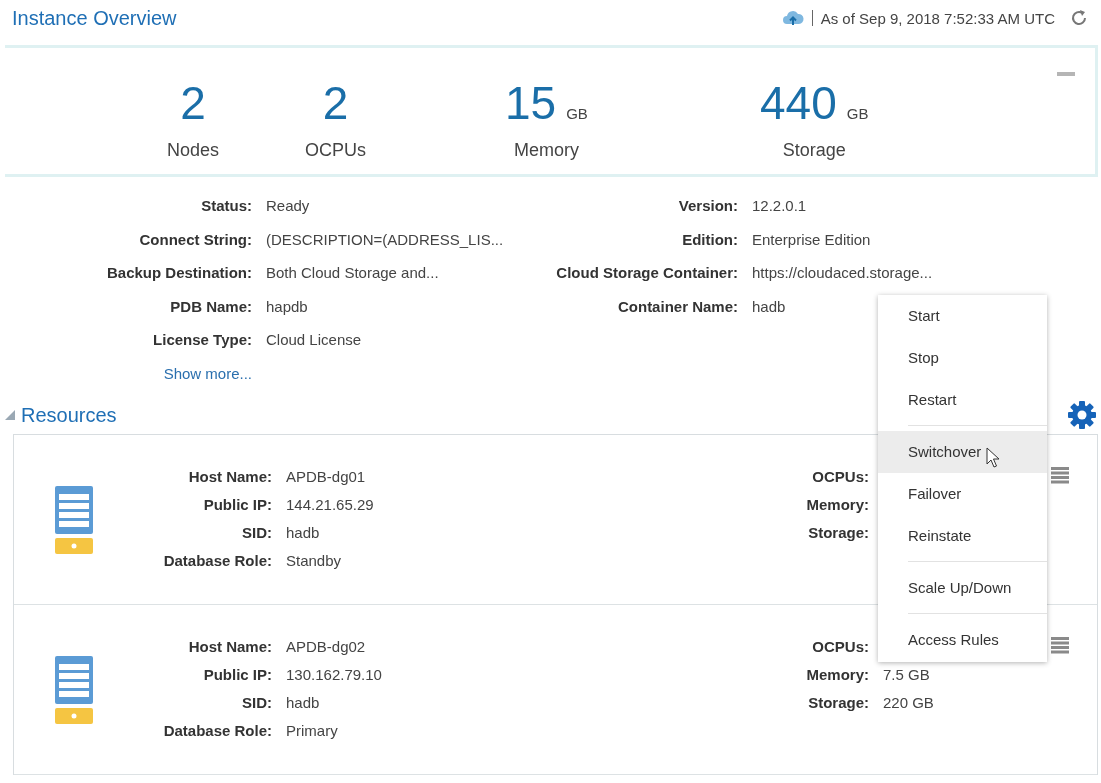  I want to click on field-value: 144.21.65.29, so click(330, 505).